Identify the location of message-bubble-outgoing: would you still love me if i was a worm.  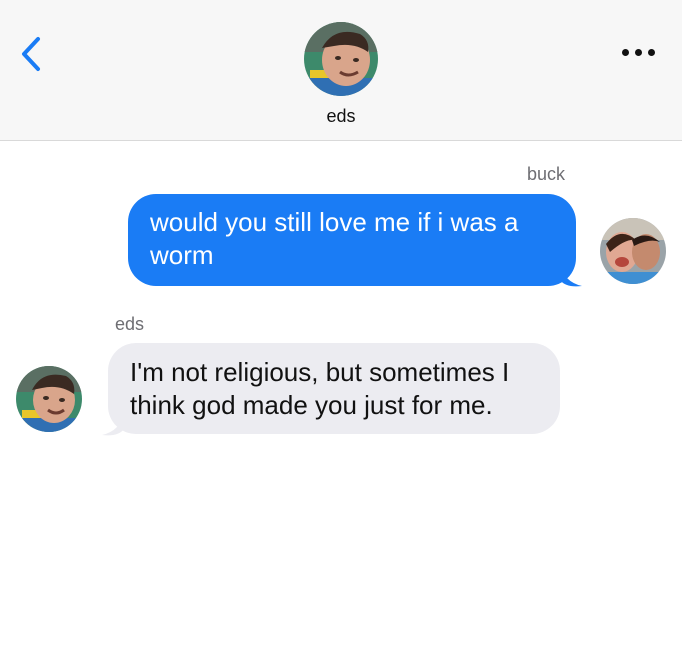
(352, 240).